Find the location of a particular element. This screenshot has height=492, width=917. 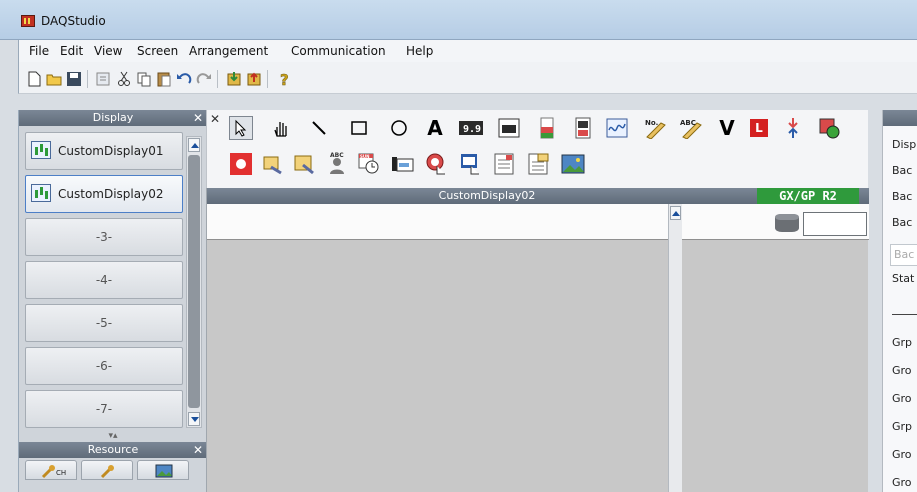

menu-communication: Communication is located at coordinates (338, 51).